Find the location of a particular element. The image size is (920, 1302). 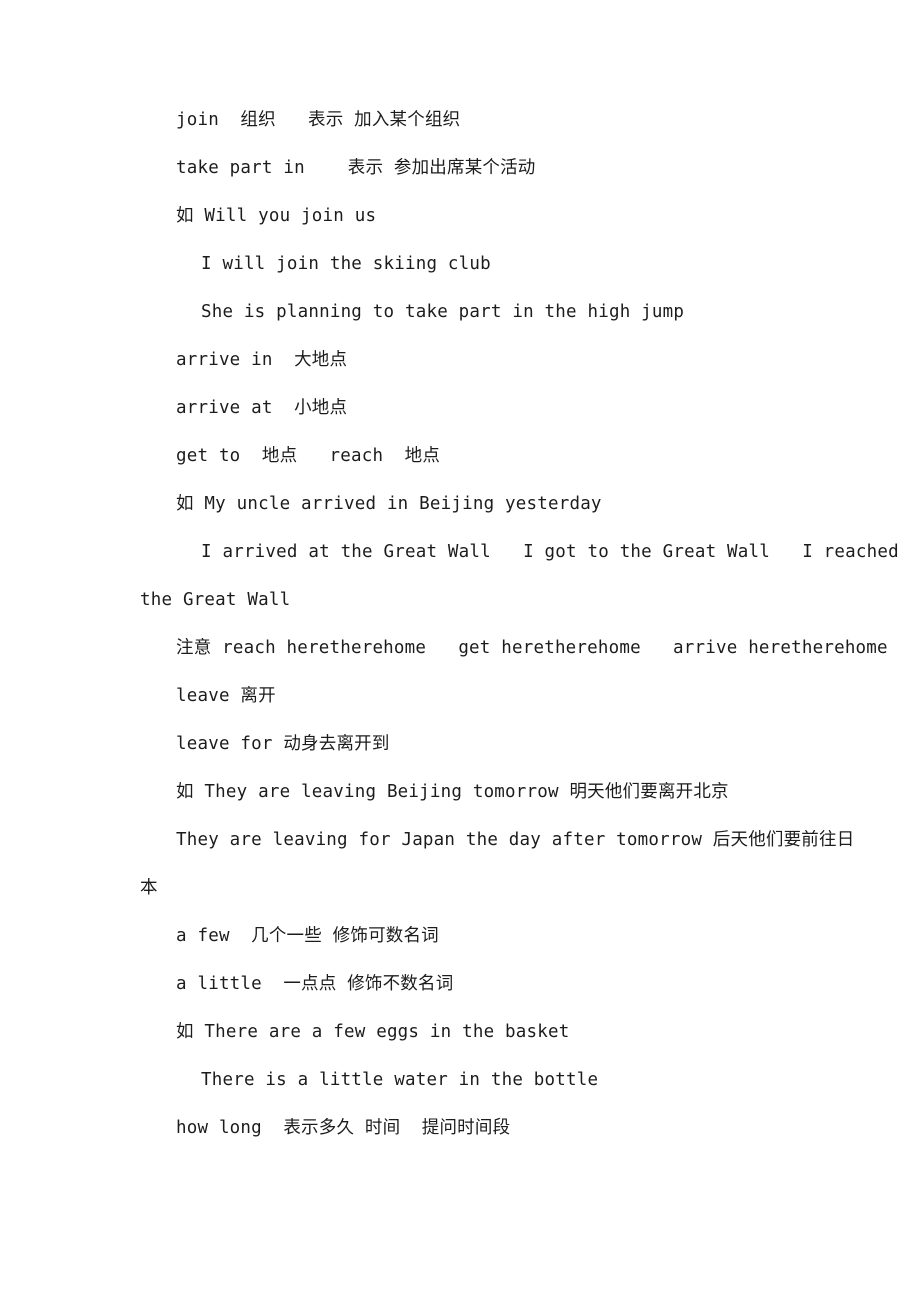

text-line: arrive at 小地点 is located at coordinates (262, 408).